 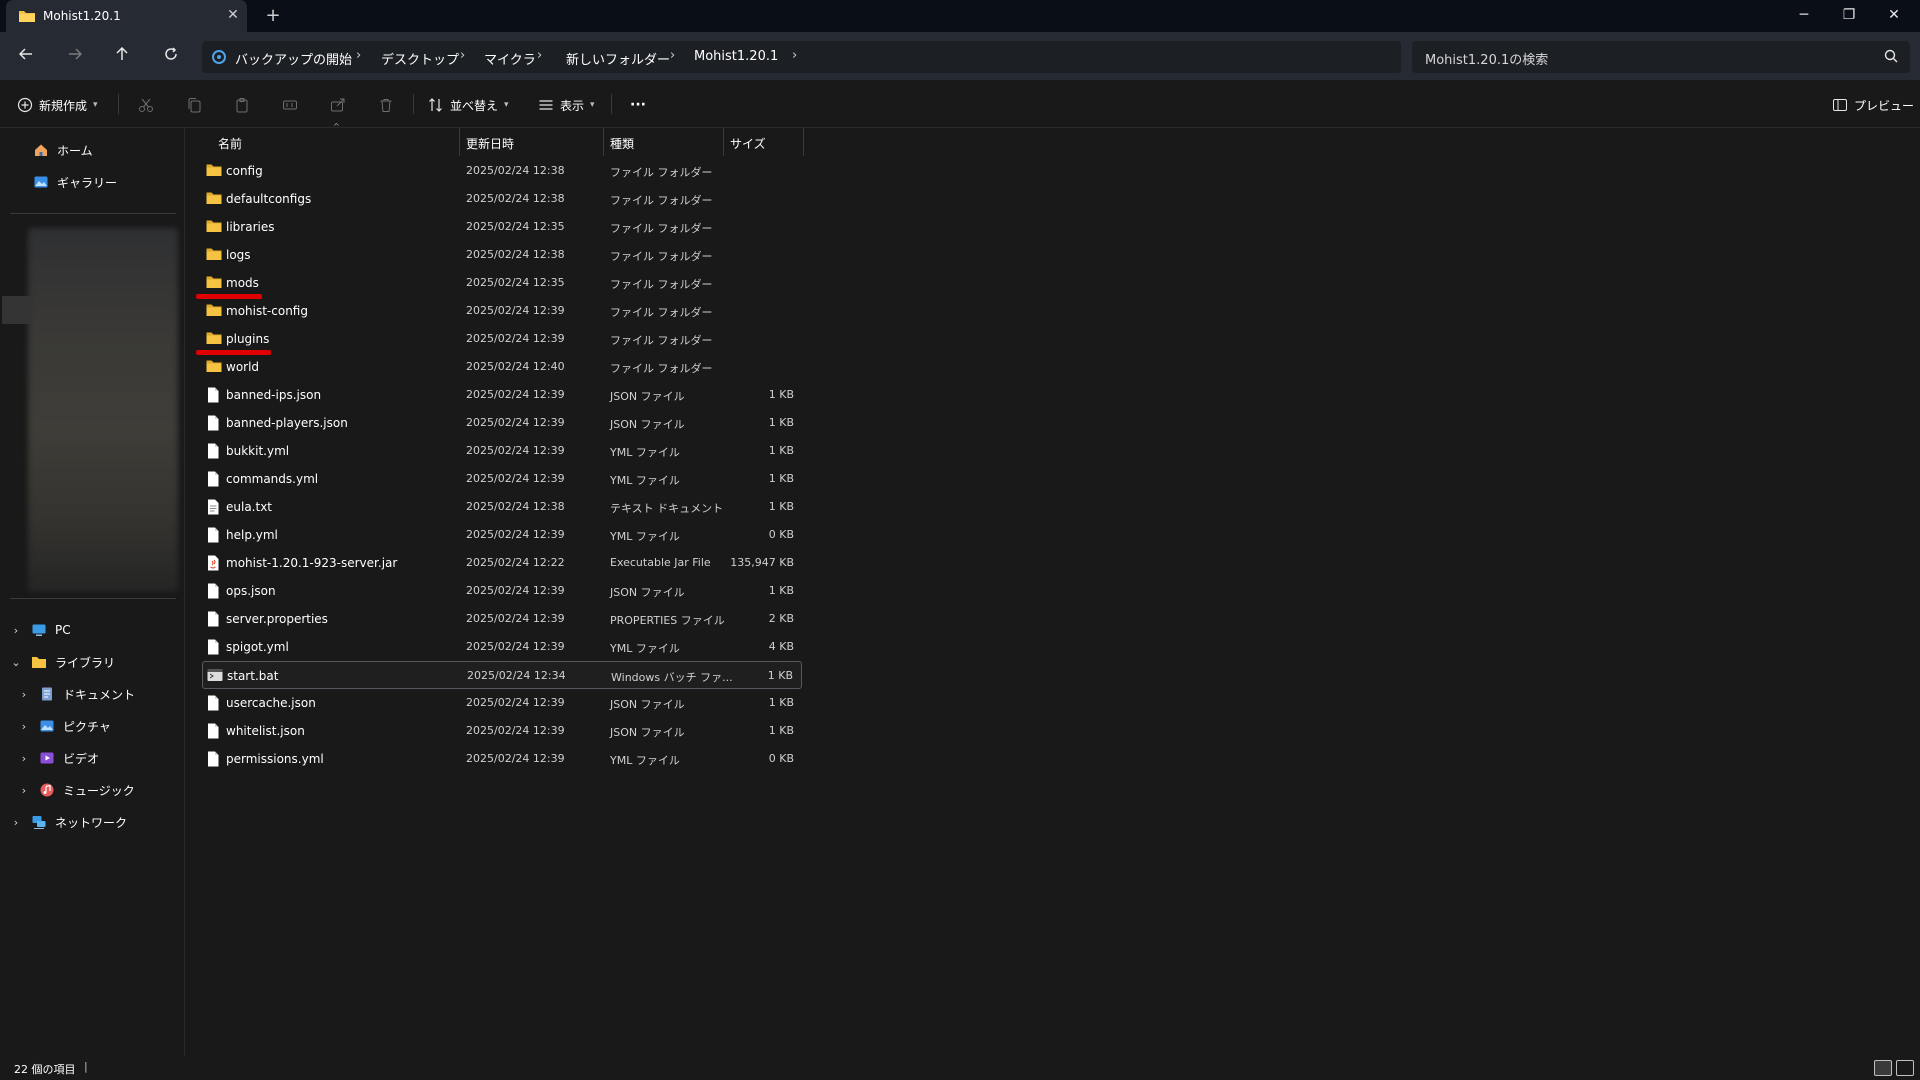 I want to click on sort-button: 並べ替え ▾, so click(x=468, y=105).